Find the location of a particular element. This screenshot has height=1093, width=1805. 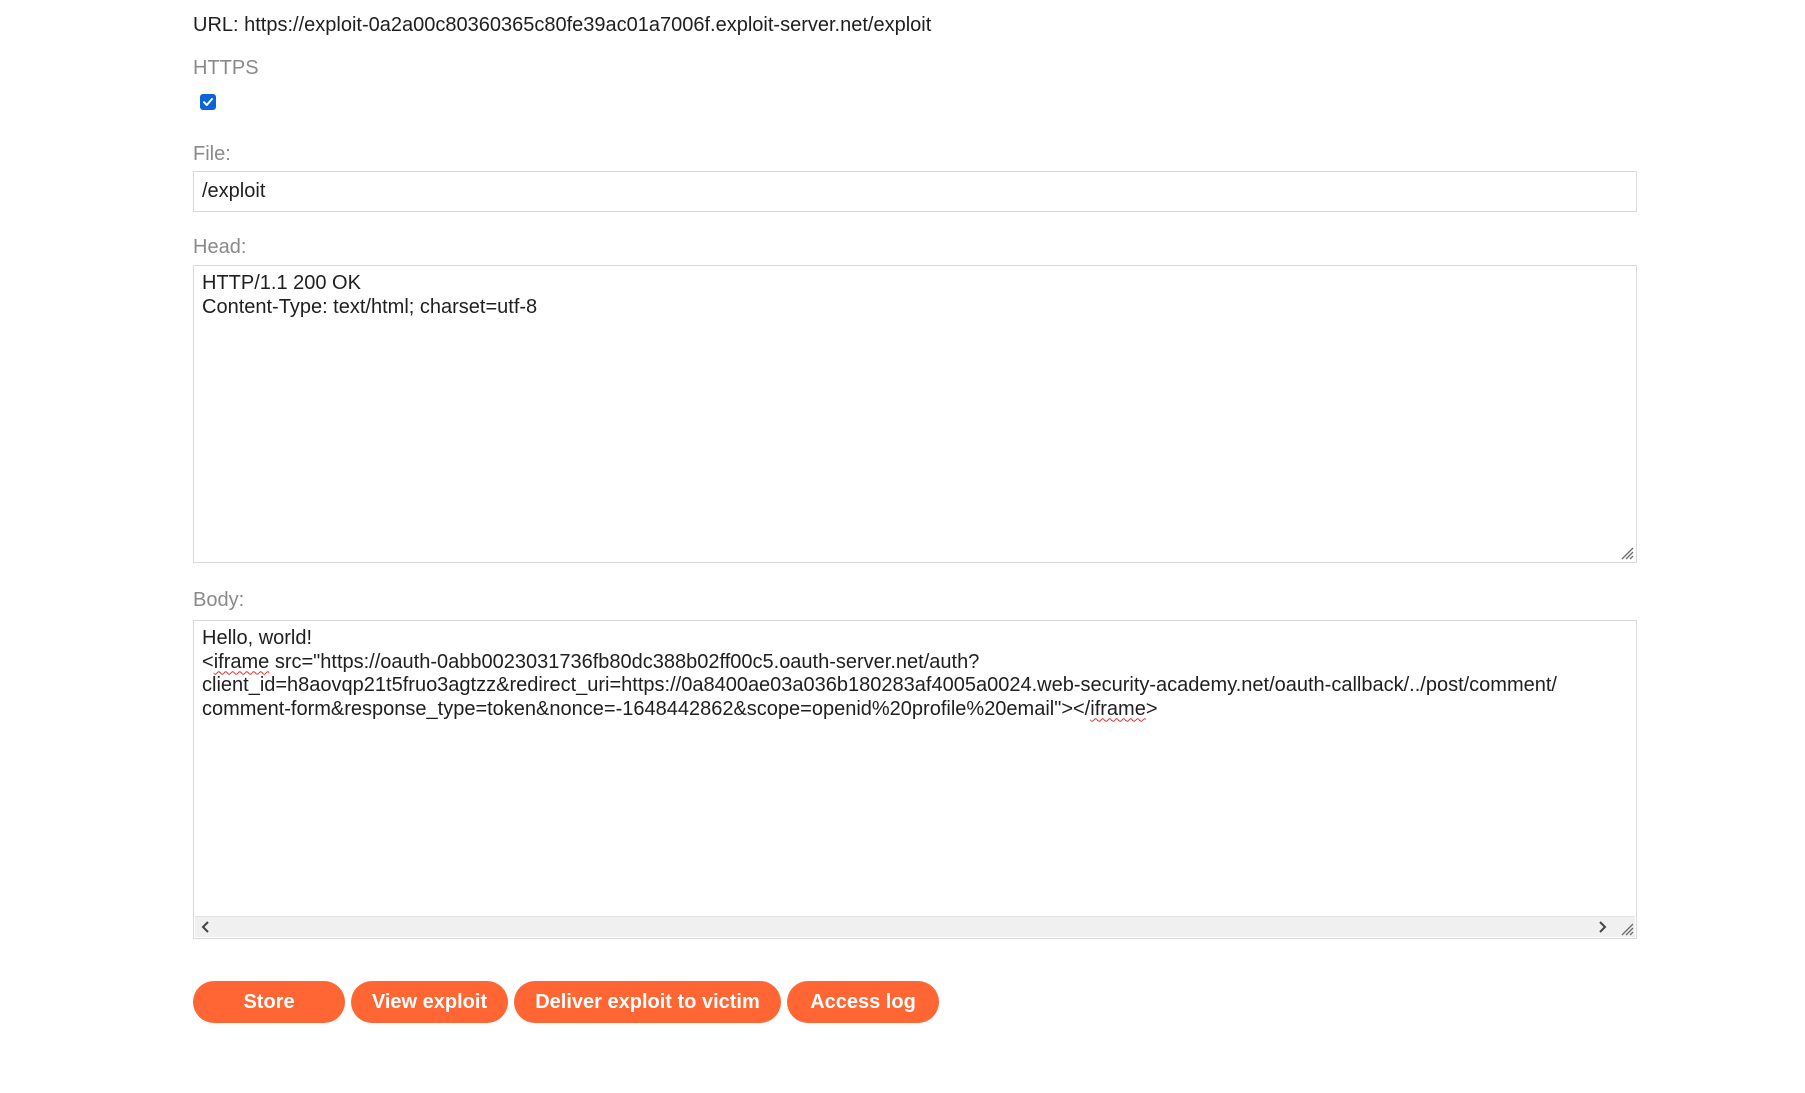

body-text: > is located at coordinates (1151, 708).